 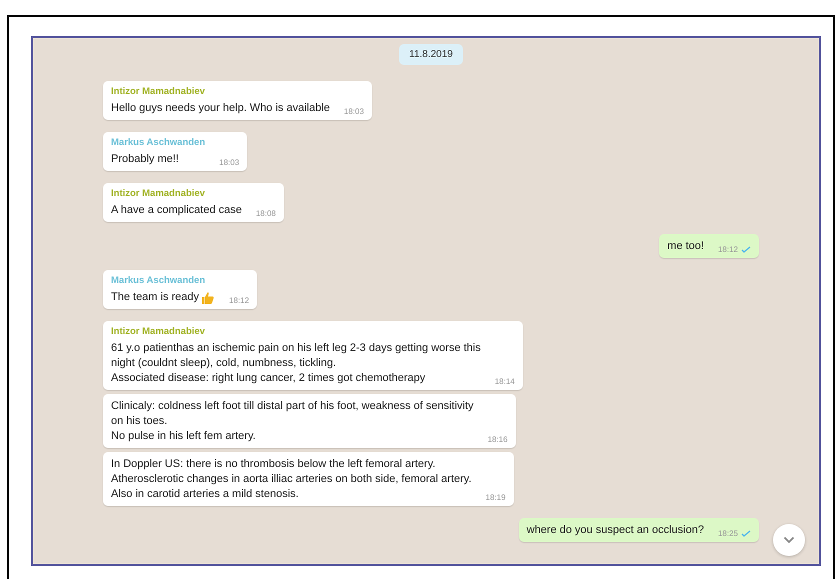 What do you see at coordinates (296, 363) in the screenshot?
I see `message-text: 61 y.o patienthas an ischemic pain on his left leg 2-3 days getting worse this night (couldnt sleep), cold, numbness, tickling. Associated disease: right lung cancer, 2 times got chemotherapy` at bounding box center [296, 363].